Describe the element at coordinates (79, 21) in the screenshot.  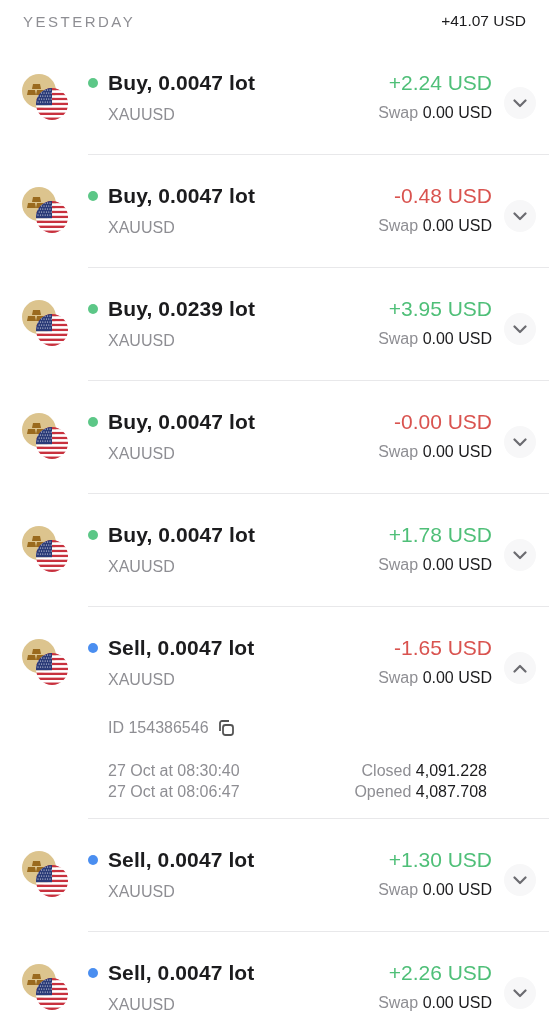
I see `section-label: YESTERDAY` at that location.